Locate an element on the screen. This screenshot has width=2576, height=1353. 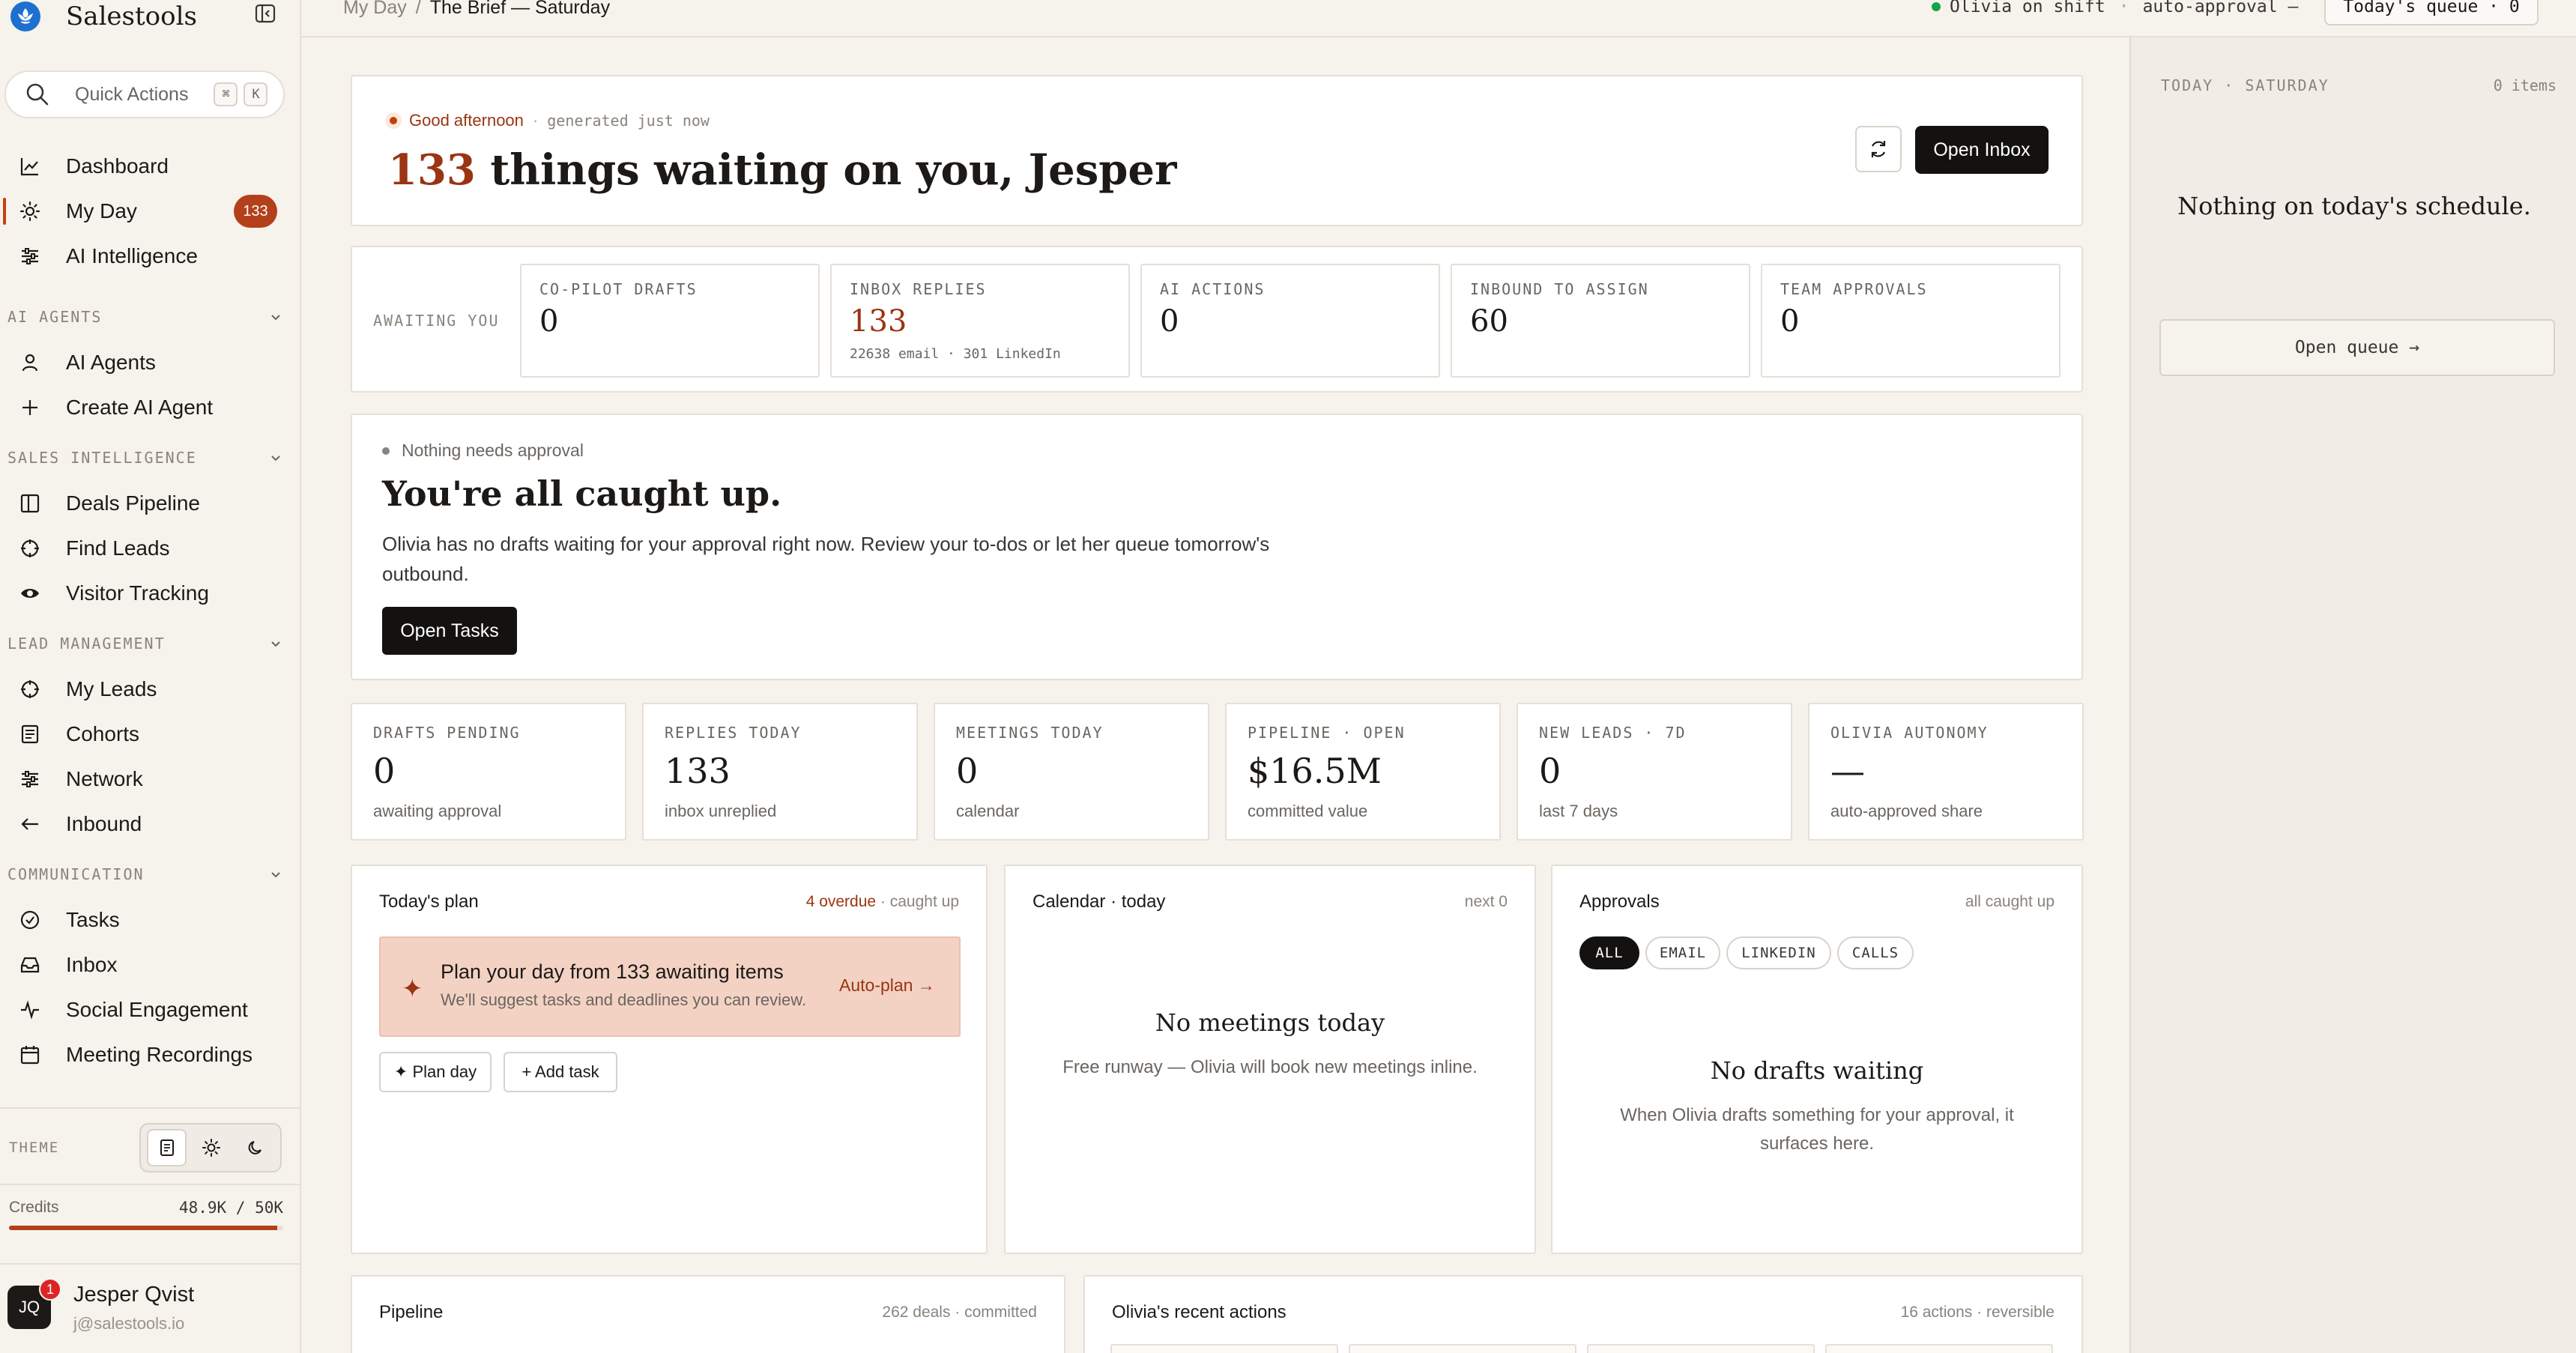
sidebar-item-inbox: Inbox is located at coordinates (150, 964).